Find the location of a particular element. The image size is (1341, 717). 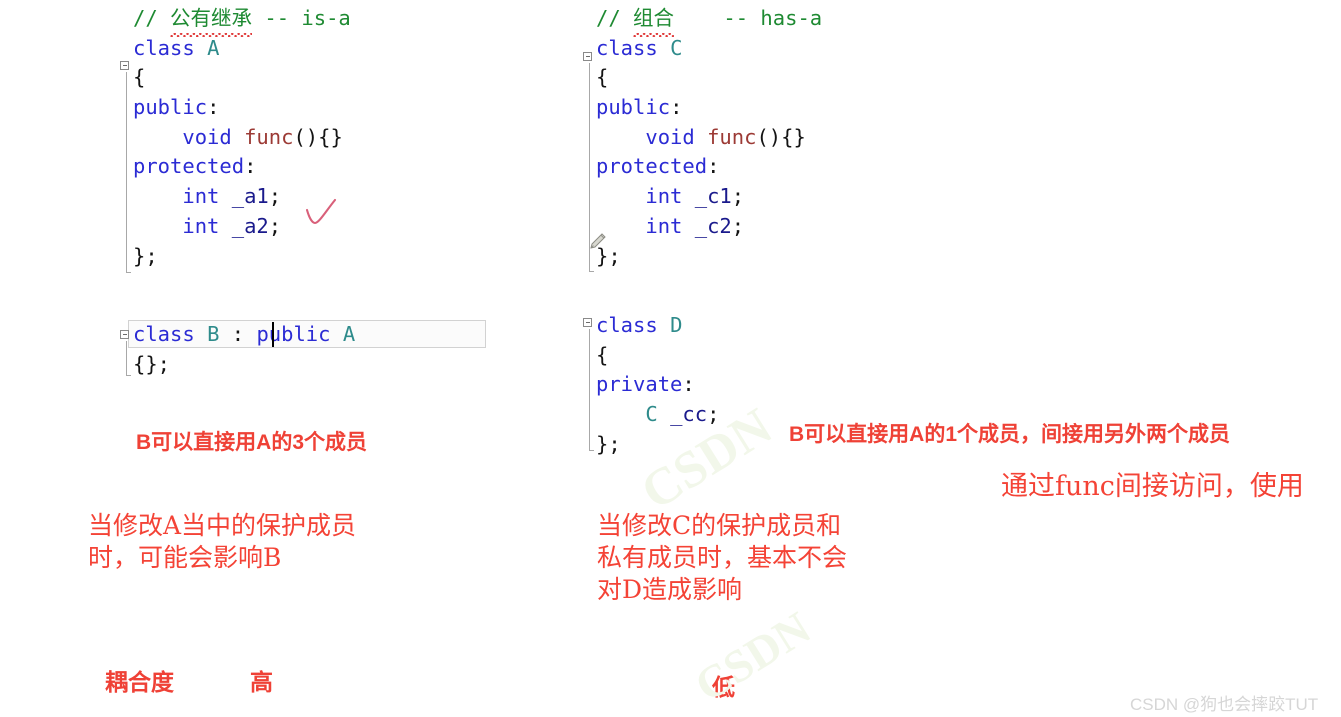

code-token-comment: 公有继承 is located at coordinates (211, 21).